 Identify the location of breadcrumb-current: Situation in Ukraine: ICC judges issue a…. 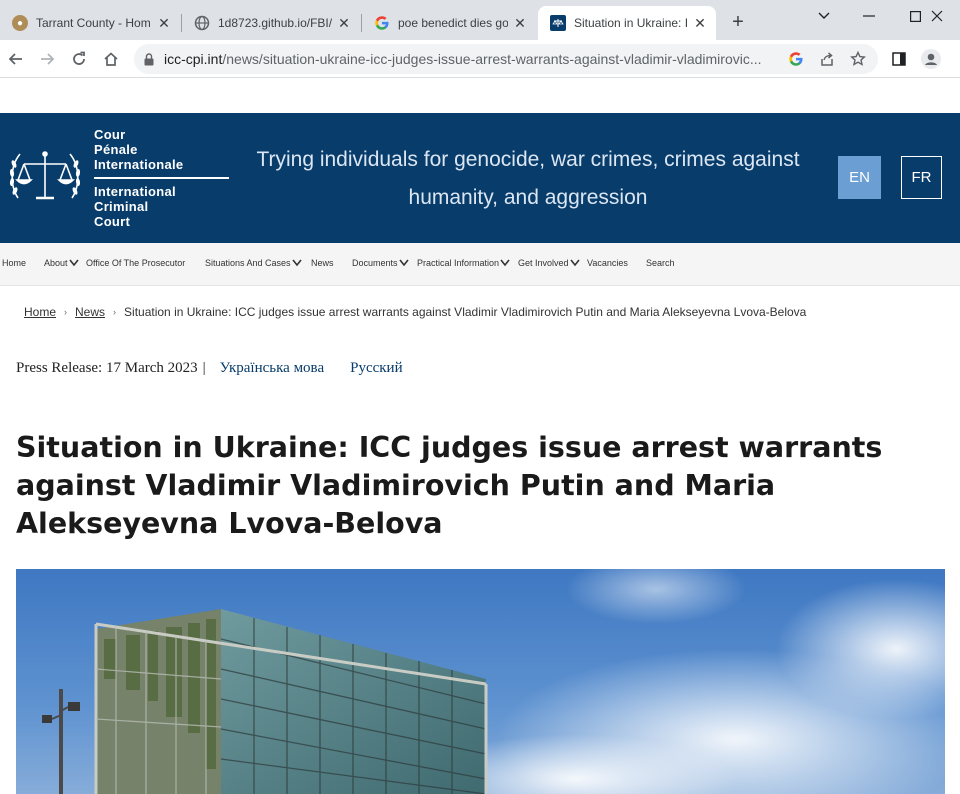
(465, 312).